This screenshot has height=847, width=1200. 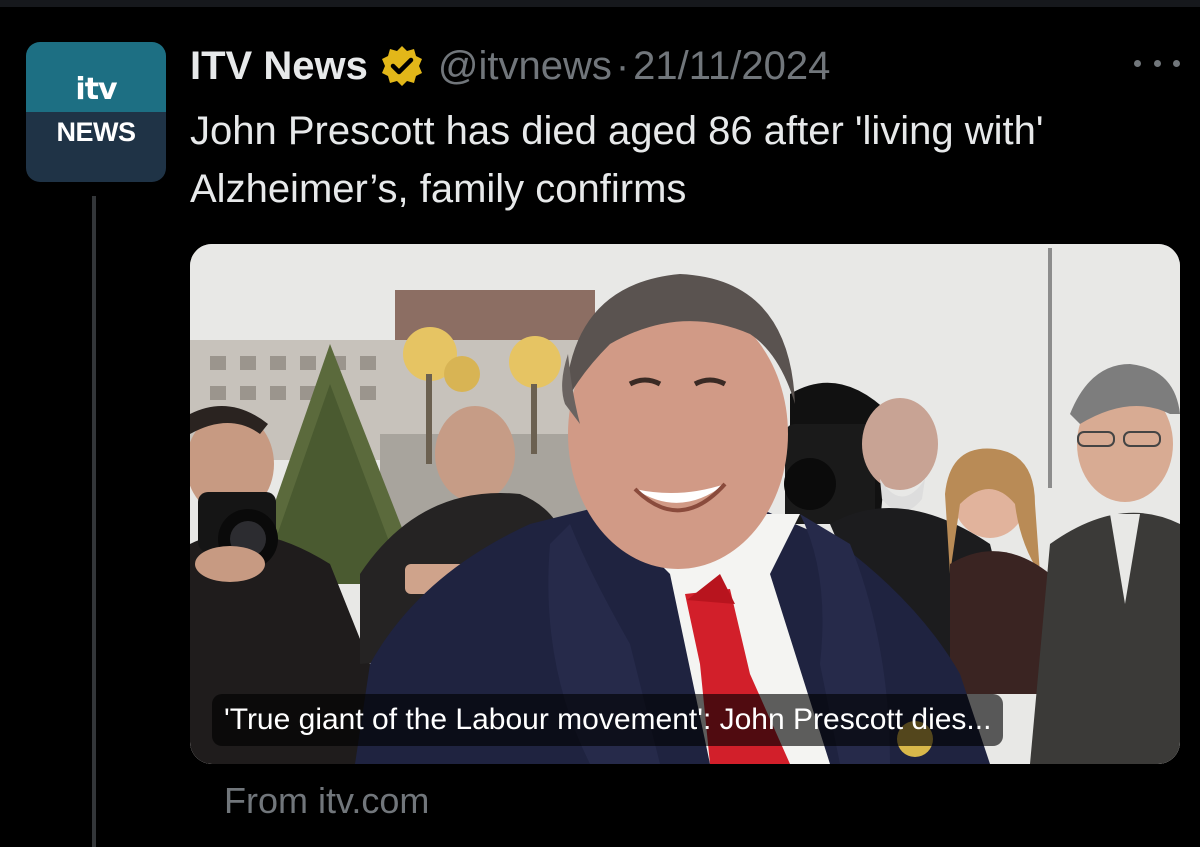 I want to click on avatar-logo-subtext: NEWS, so click(x=96, y=132).